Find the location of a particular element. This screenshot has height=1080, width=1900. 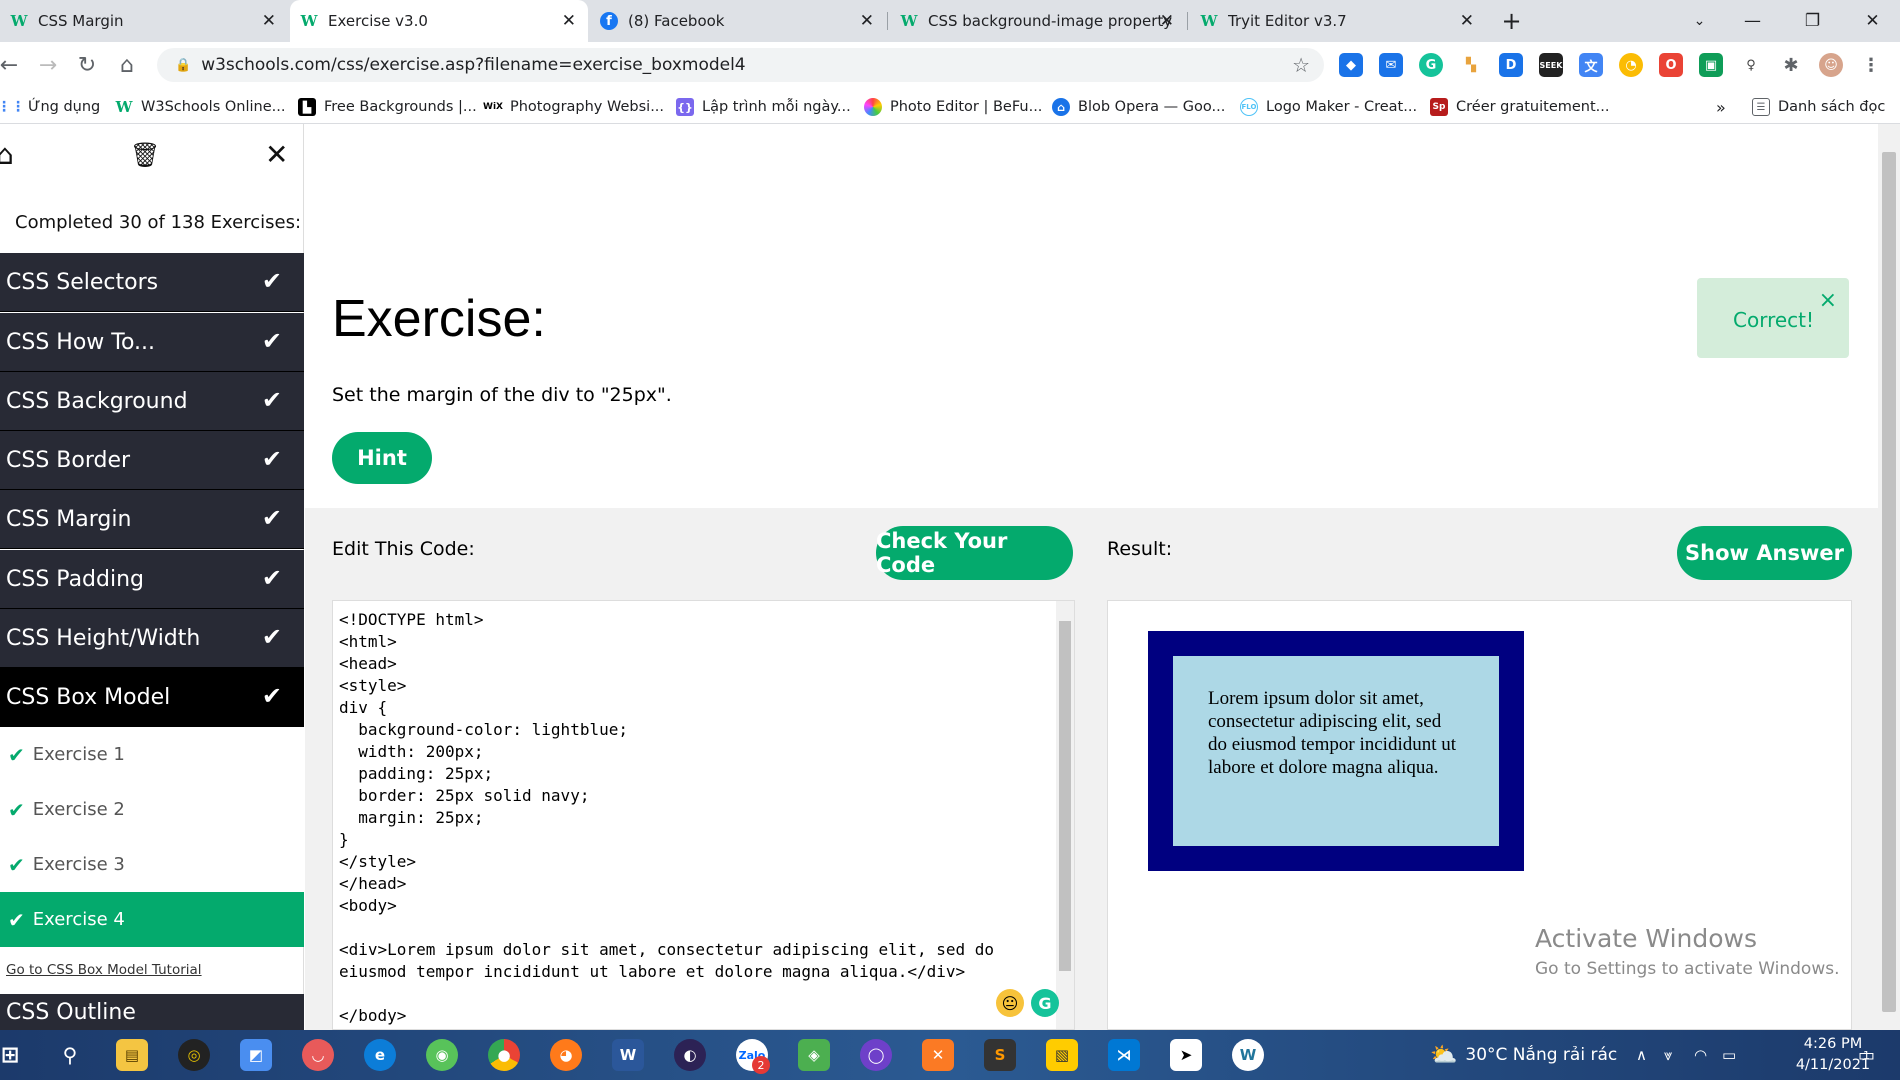

editor-scrollbar is located at coordinates (1065, 815).